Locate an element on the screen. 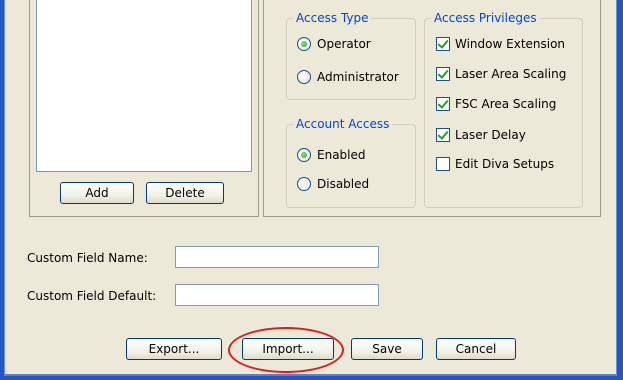  radio-enabled: Enabled is located at coordinates (331, 155).